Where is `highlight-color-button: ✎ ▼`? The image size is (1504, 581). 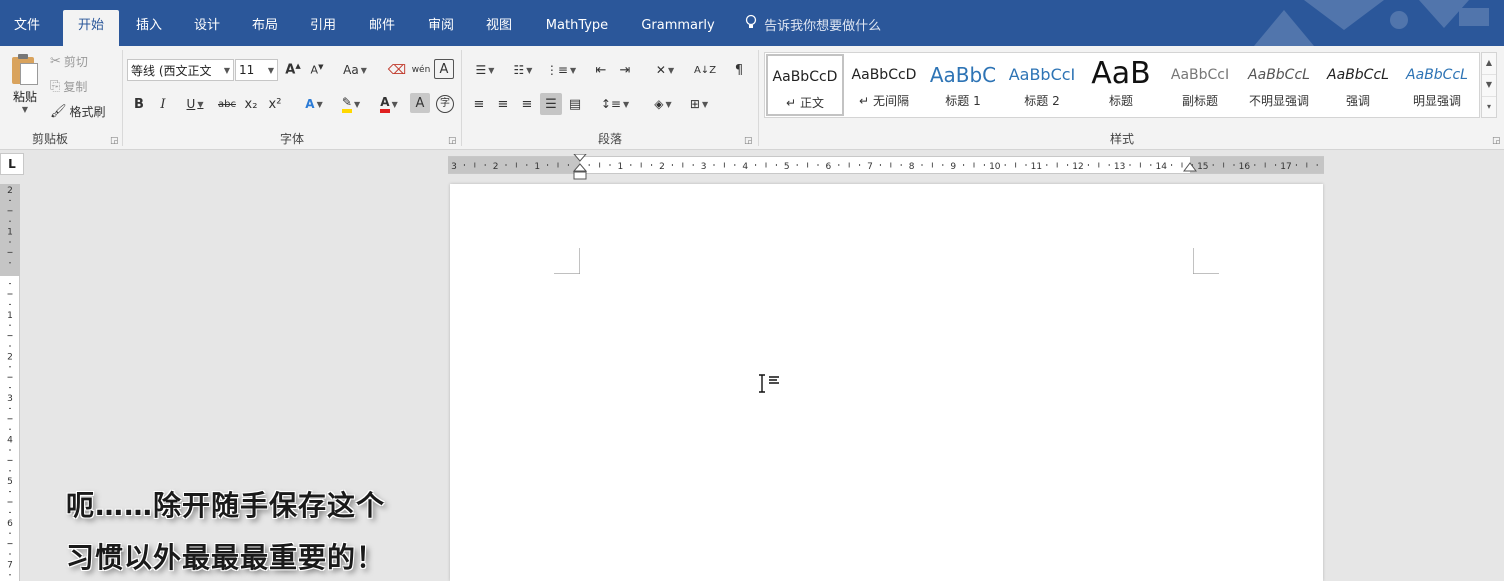 highlight-color-button: ✎ ▼ is located at coordinates (351, 104).